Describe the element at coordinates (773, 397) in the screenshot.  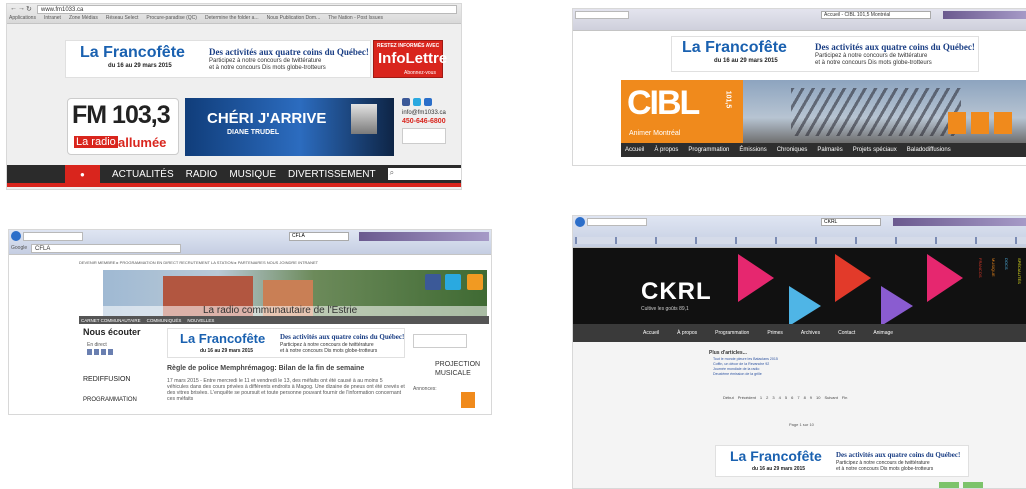
I see `page-link: 3` at that location.